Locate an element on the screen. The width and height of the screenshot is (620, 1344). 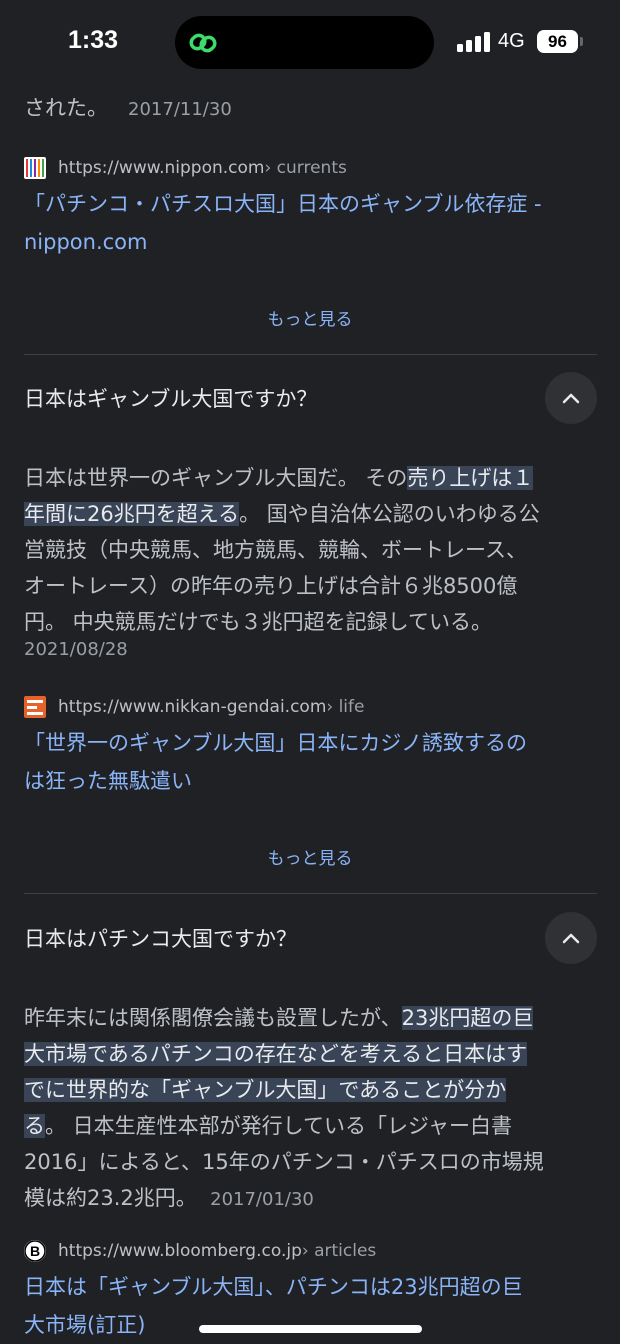
source-url: https://www.bloomberg.co.jp is located at coordinates (180, 1251).